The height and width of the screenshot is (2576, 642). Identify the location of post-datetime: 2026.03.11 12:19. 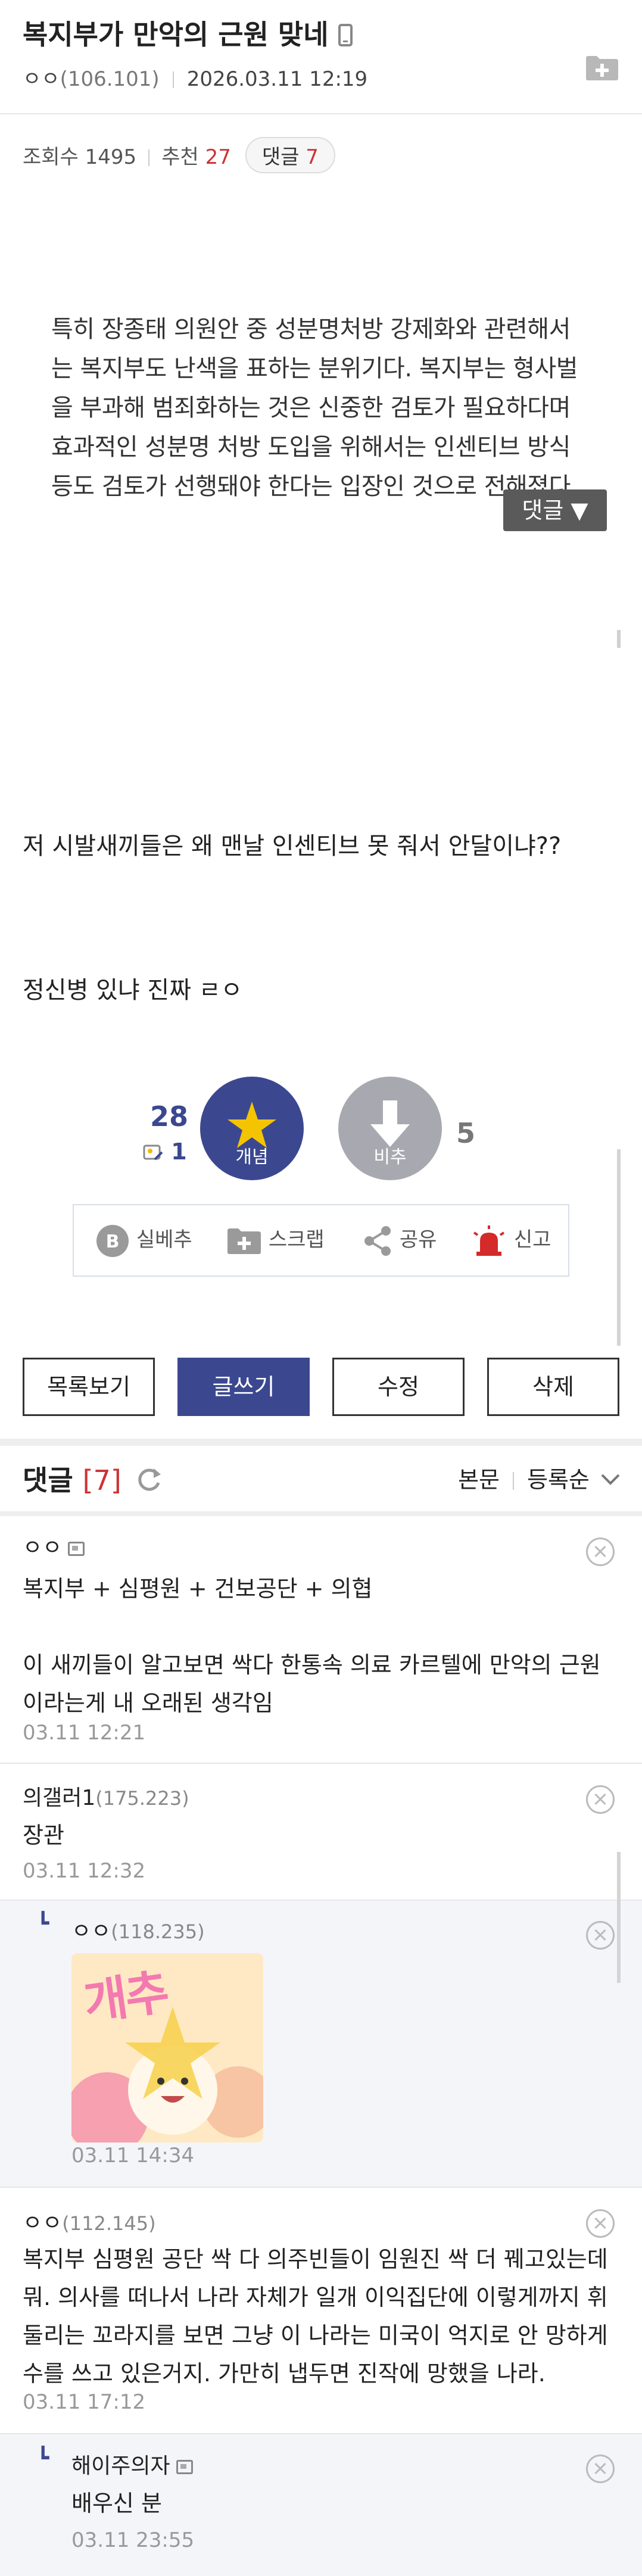
(277, 79).